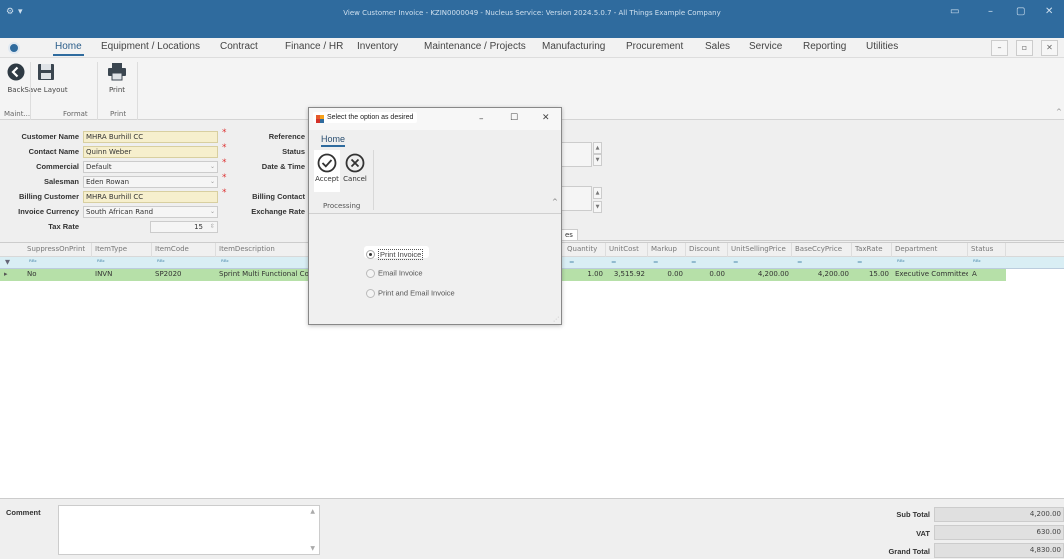  What do you see at coordinates (990, 11) in the screenshot?
I see `minimize-window-button: –` at bounding box center [990, 11].